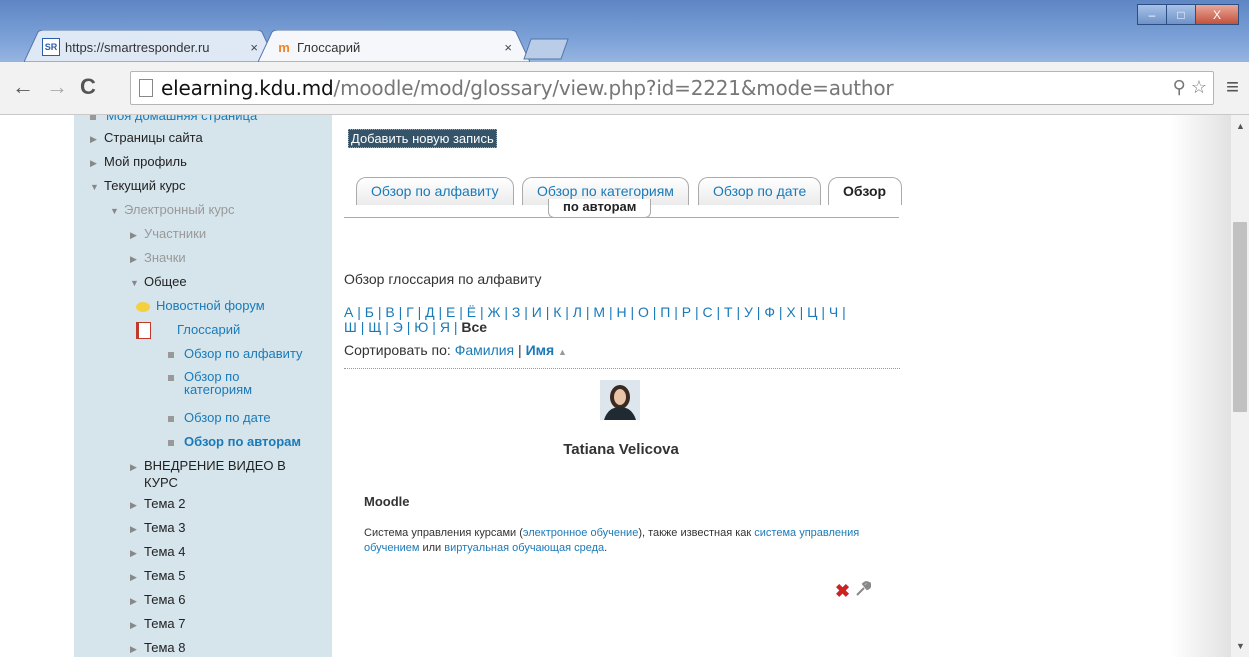 Image resolution: width=1249 pixels, height=657 pixels. Describe the element at coordinates (397, 350) in the screenshot. I see `sort-label: Сортировать по:` at that location.